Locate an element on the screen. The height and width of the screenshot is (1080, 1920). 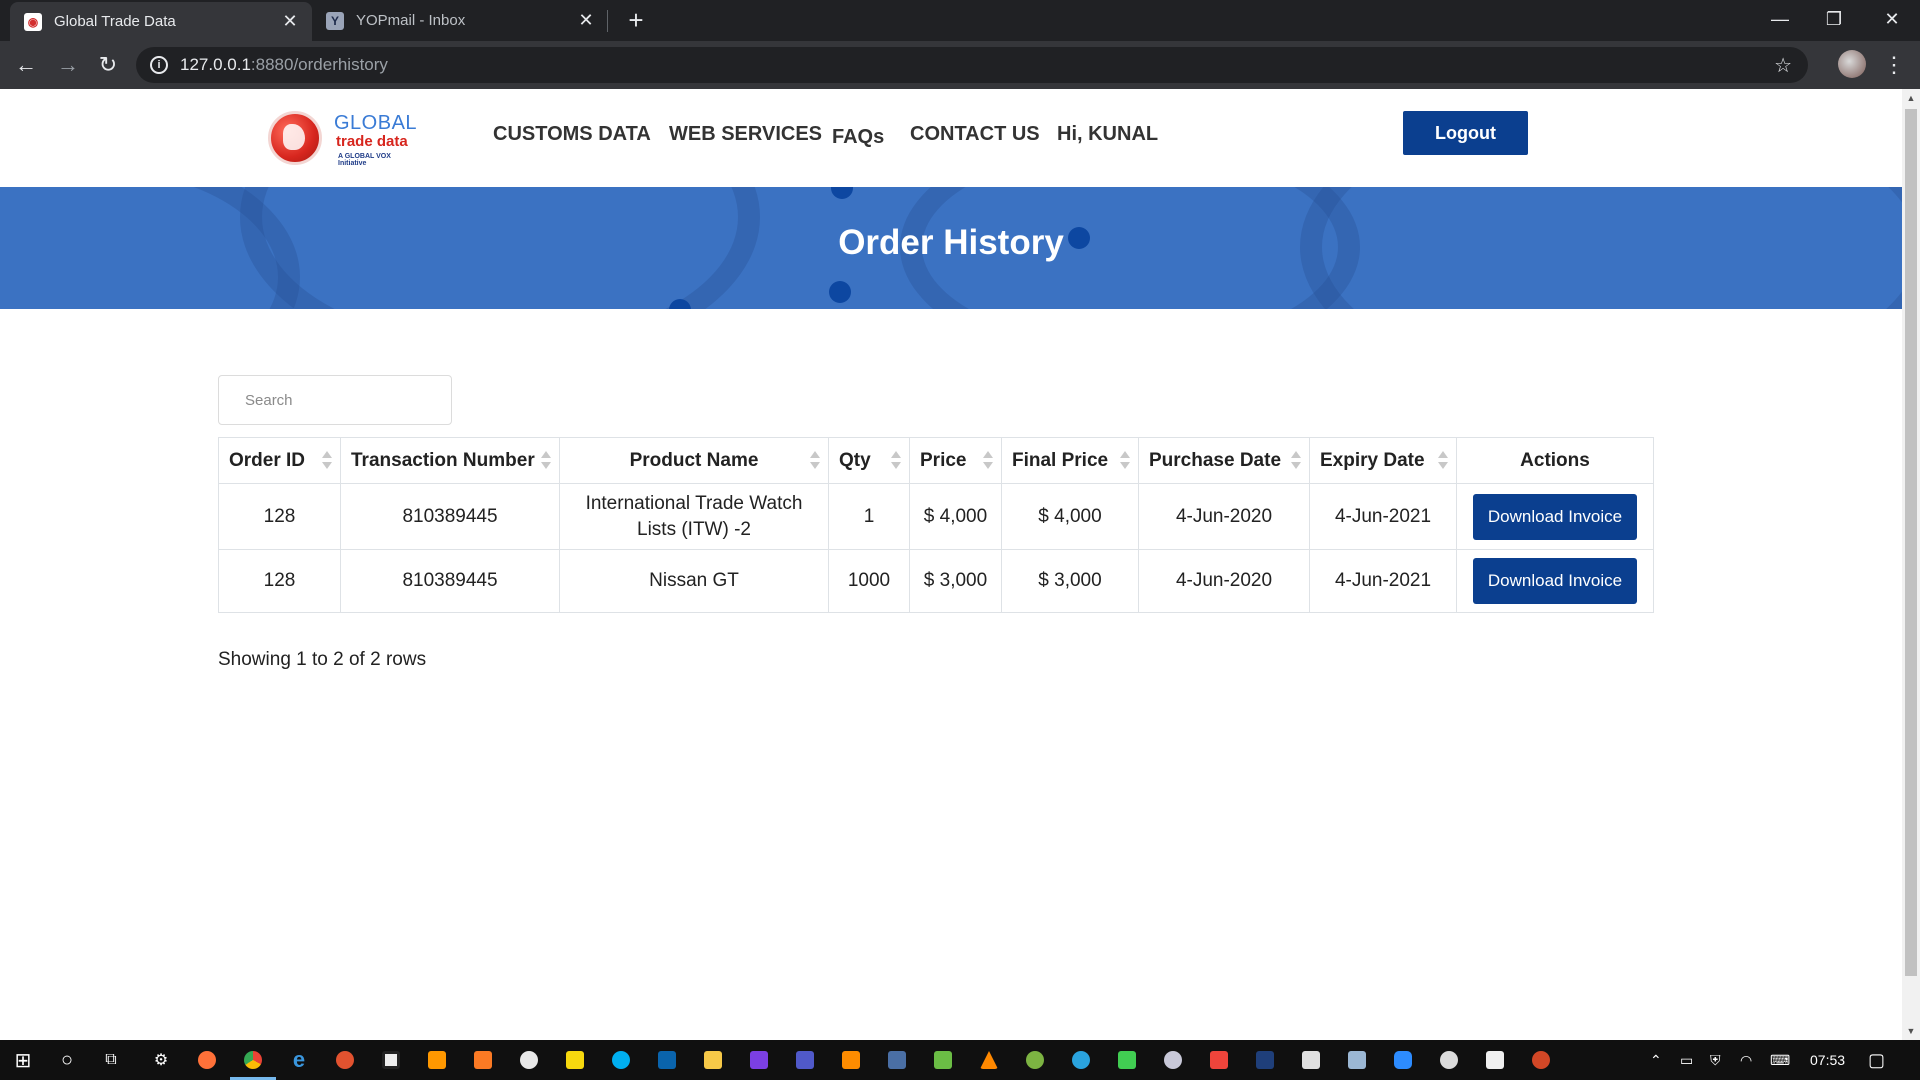
app-blue-icon is located at coordinates (897, 1060).